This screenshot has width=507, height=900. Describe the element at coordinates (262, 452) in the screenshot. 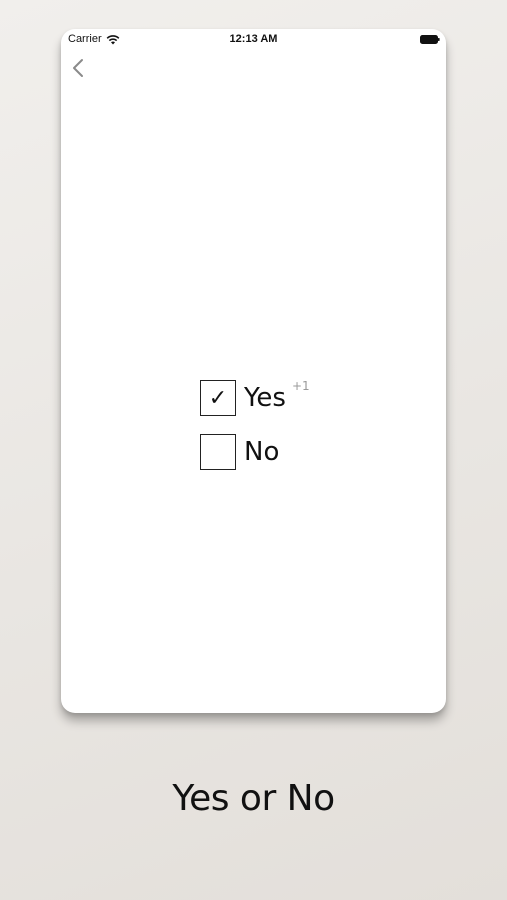

I see `option-label-no: No` at that location.